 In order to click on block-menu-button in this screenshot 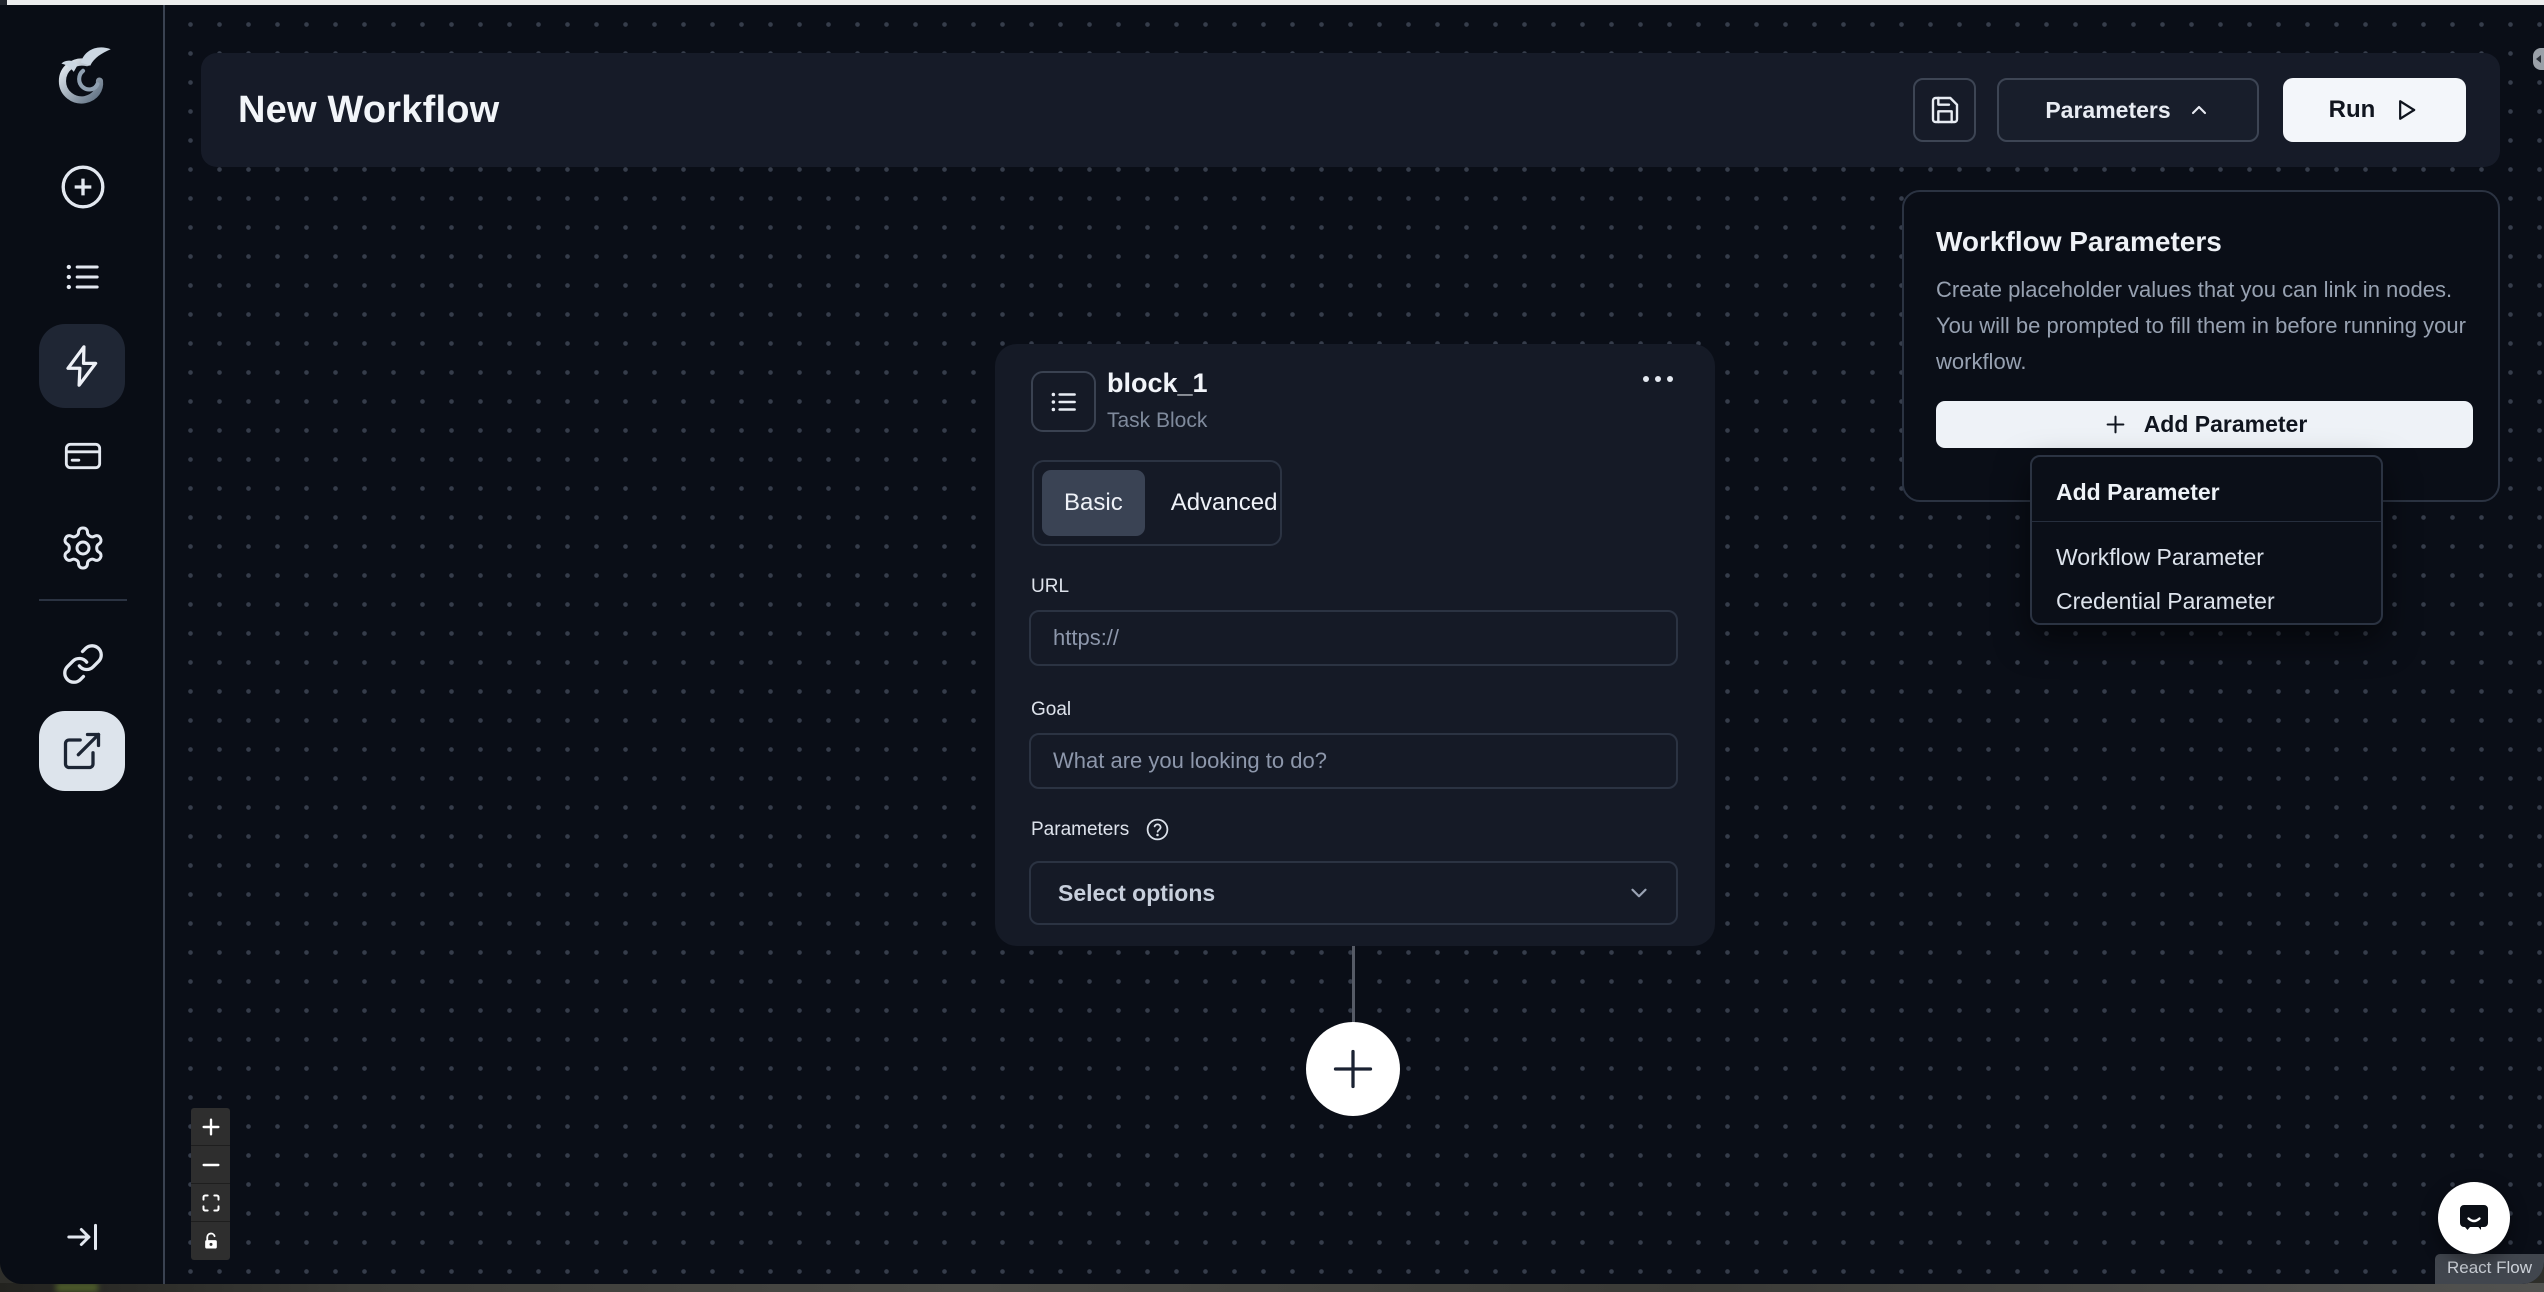, I will do `click(1658, 381)`.